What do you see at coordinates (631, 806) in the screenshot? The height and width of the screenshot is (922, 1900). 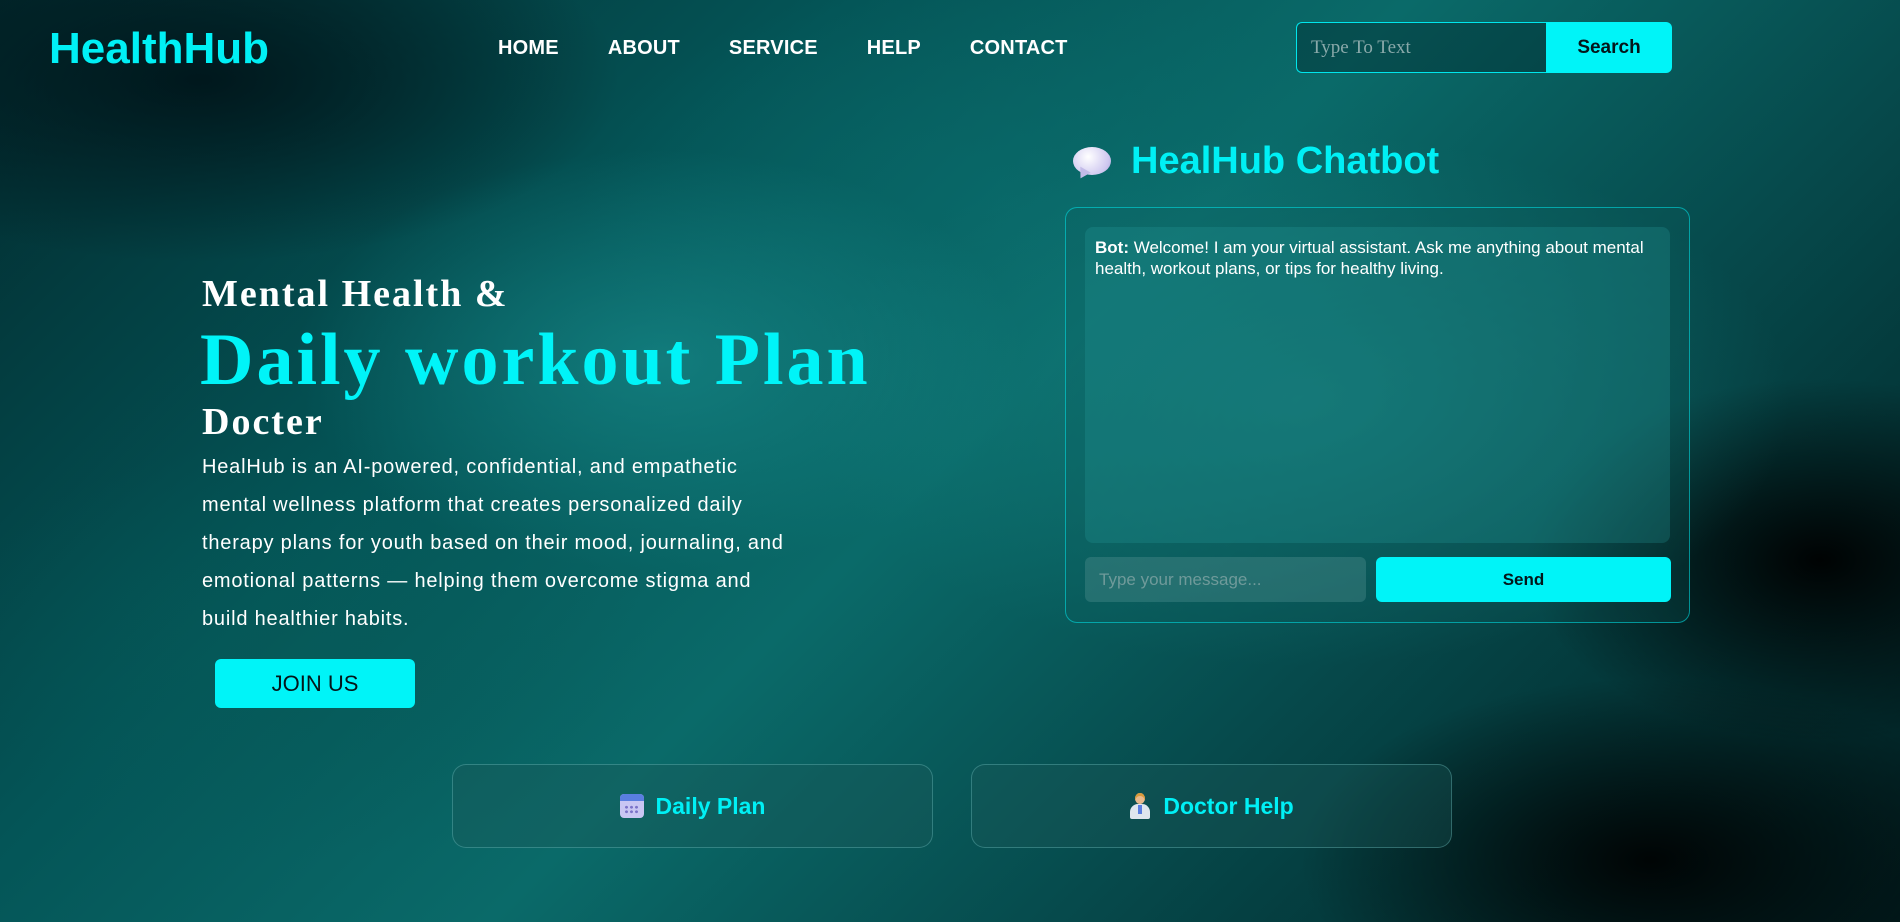 I see `calendar-icon` at bounding box center [631, 806].